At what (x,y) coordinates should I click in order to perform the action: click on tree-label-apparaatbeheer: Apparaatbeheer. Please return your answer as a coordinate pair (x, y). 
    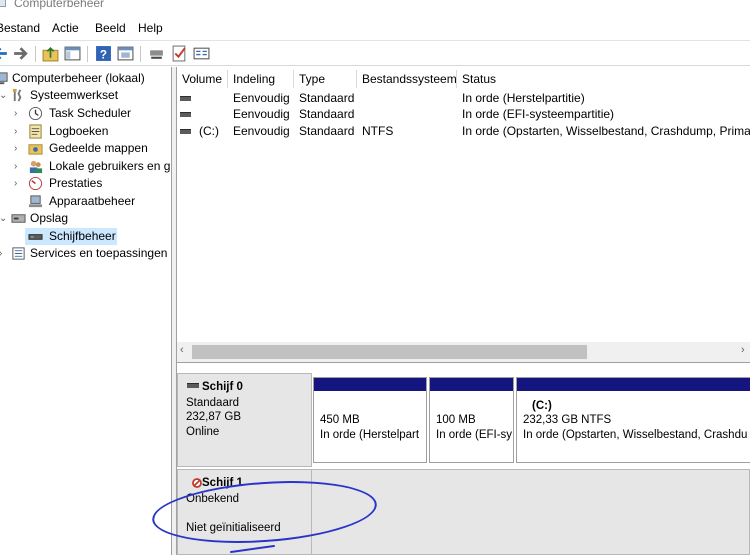
    Looking at the image, I should click on (92, 201).